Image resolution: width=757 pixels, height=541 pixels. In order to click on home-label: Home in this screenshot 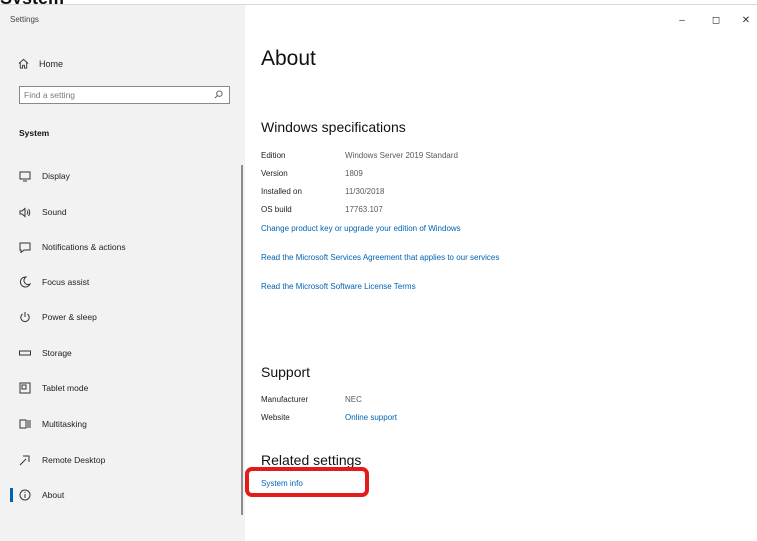, I will do `click(51, 64)`.